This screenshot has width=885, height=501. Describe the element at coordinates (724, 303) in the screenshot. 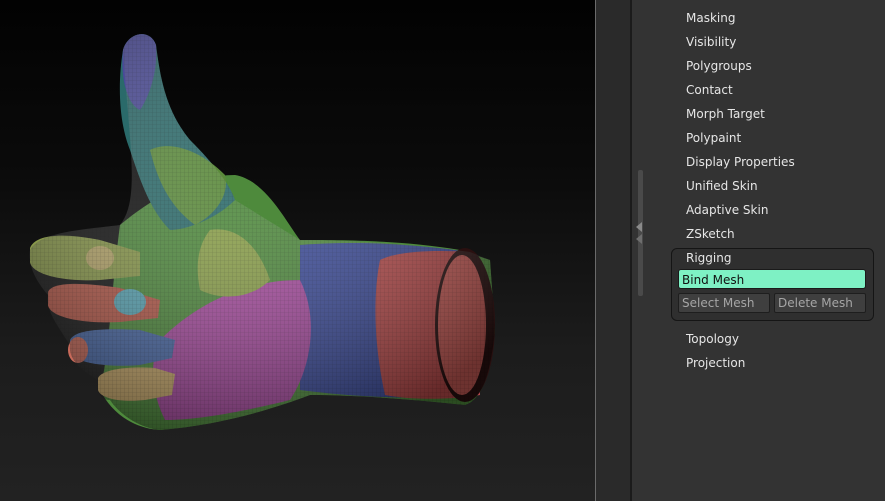

I see `select-mesh-button: Select Mesh` at that location.